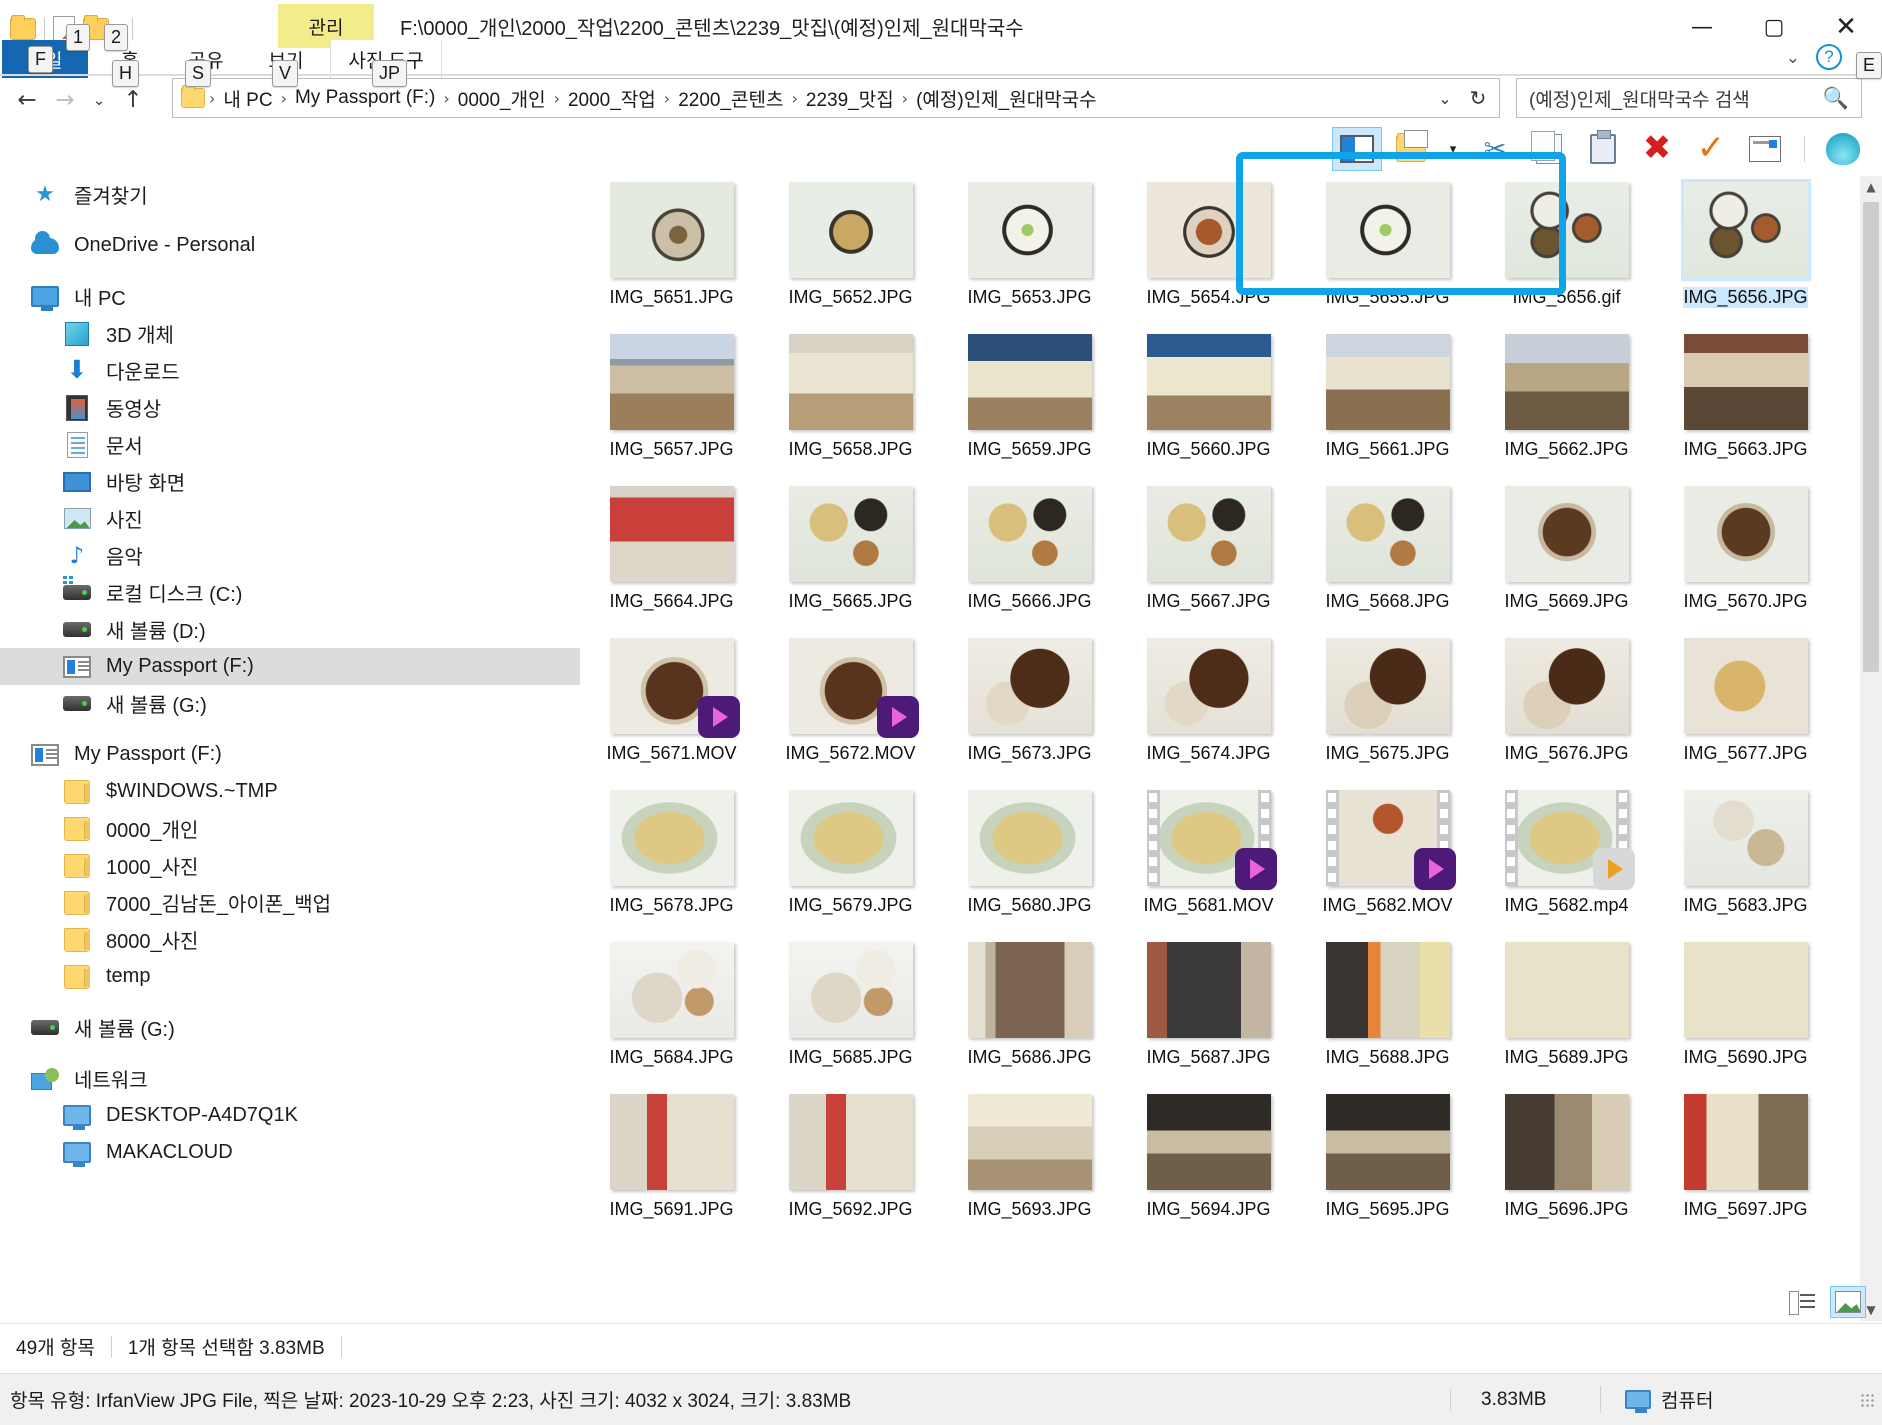  What do you see at coordinates (850, 708) in the screenshot?
I see `file-tile: IMG_5672.MOV` at bounding box center [850, 708].